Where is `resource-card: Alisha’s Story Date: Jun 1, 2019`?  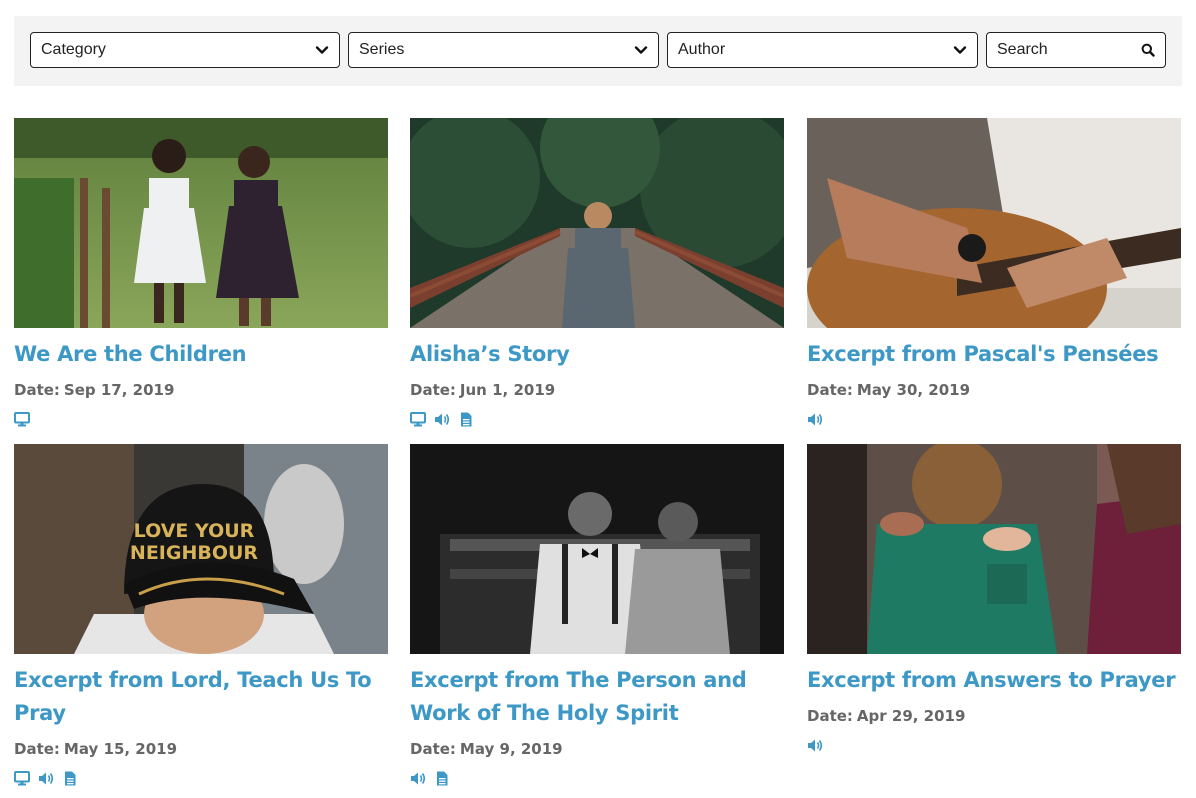 resource-card: Alisha’s Story Date: Jun 1, 2019 is located at coordinates (597, 272).